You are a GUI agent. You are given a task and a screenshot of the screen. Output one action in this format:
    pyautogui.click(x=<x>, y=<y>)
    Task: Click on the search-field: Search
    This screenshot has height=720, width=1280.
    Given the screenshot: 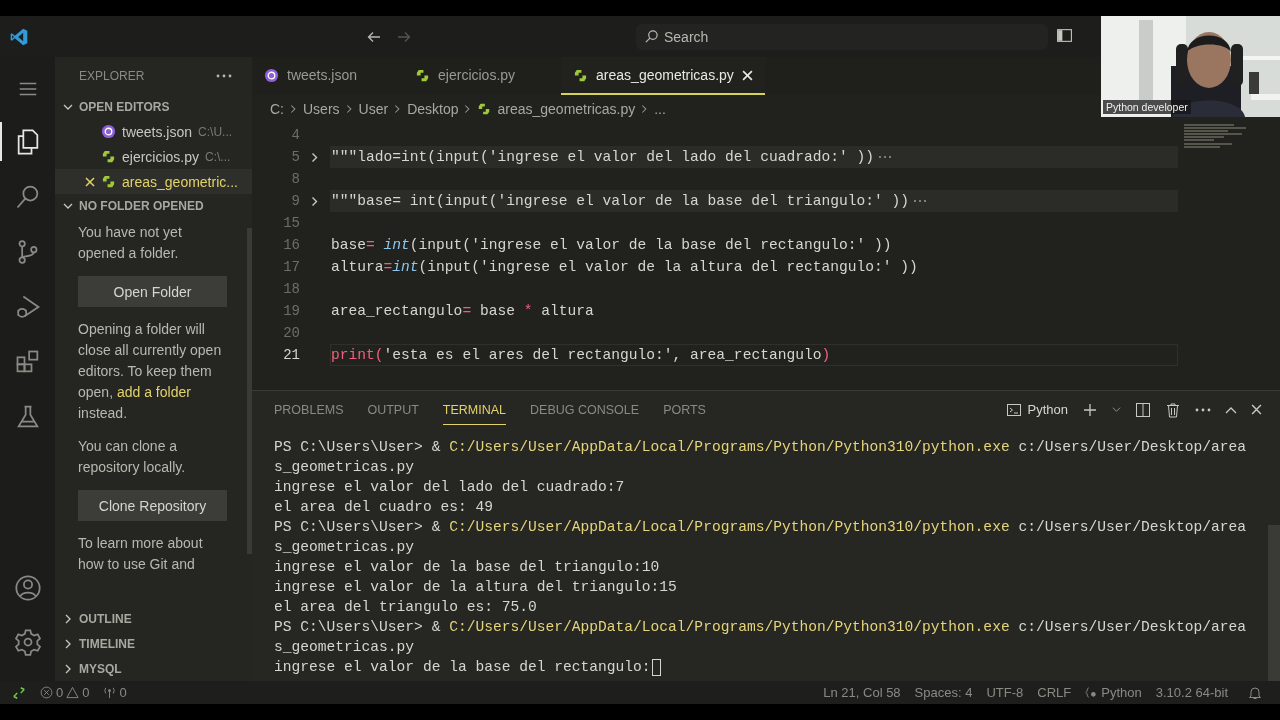 What is the action you would take?
    pyautogui.click(x=842, y=36)
    